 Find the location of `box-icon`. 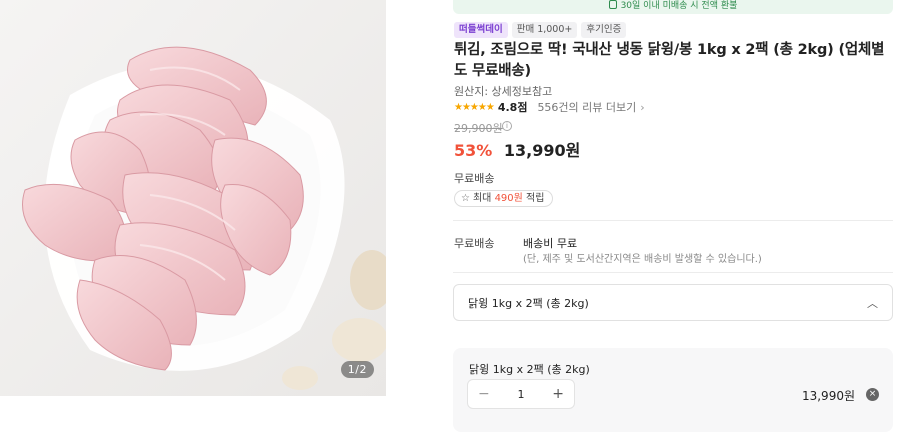

box-icon is located at coordinates (612, 4).